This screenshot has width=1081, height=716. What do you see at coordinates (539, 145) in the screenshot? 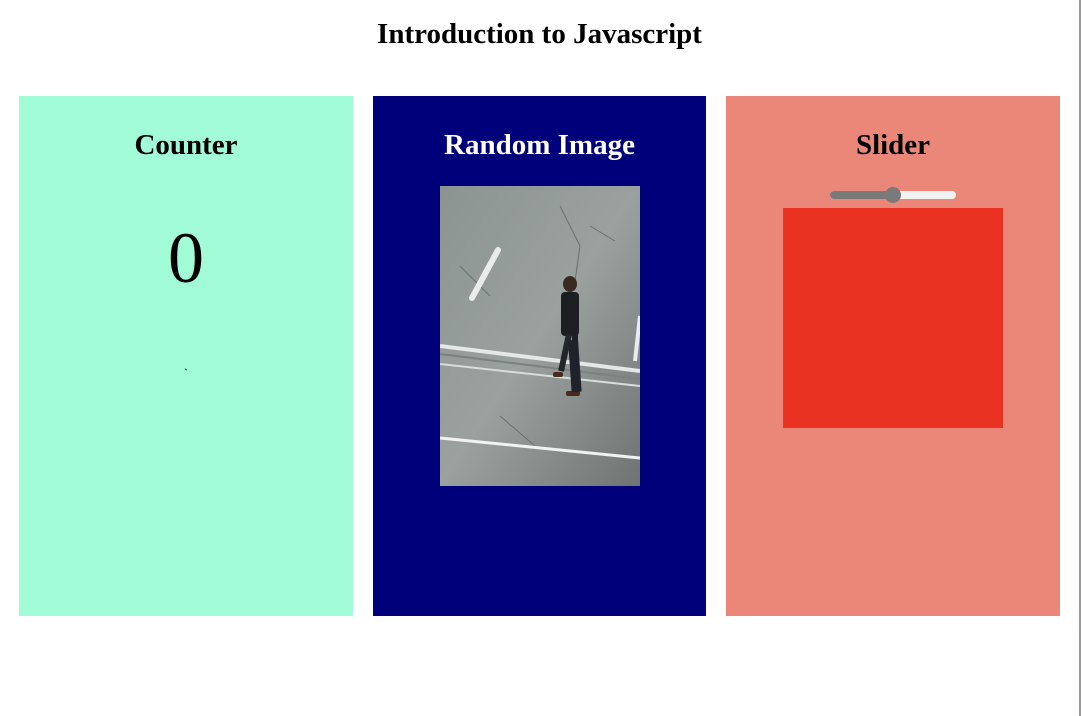
I see `random-image-title: Random Image` at bounding box center [539, 145].